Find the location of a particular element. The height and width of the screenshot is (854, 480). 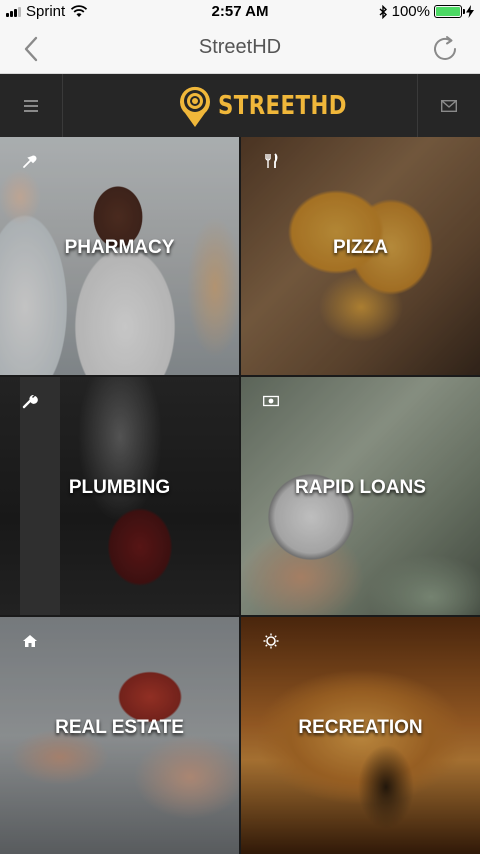

category-tile-pharmacy: PHARMACY is located at coordinates (119, 256).